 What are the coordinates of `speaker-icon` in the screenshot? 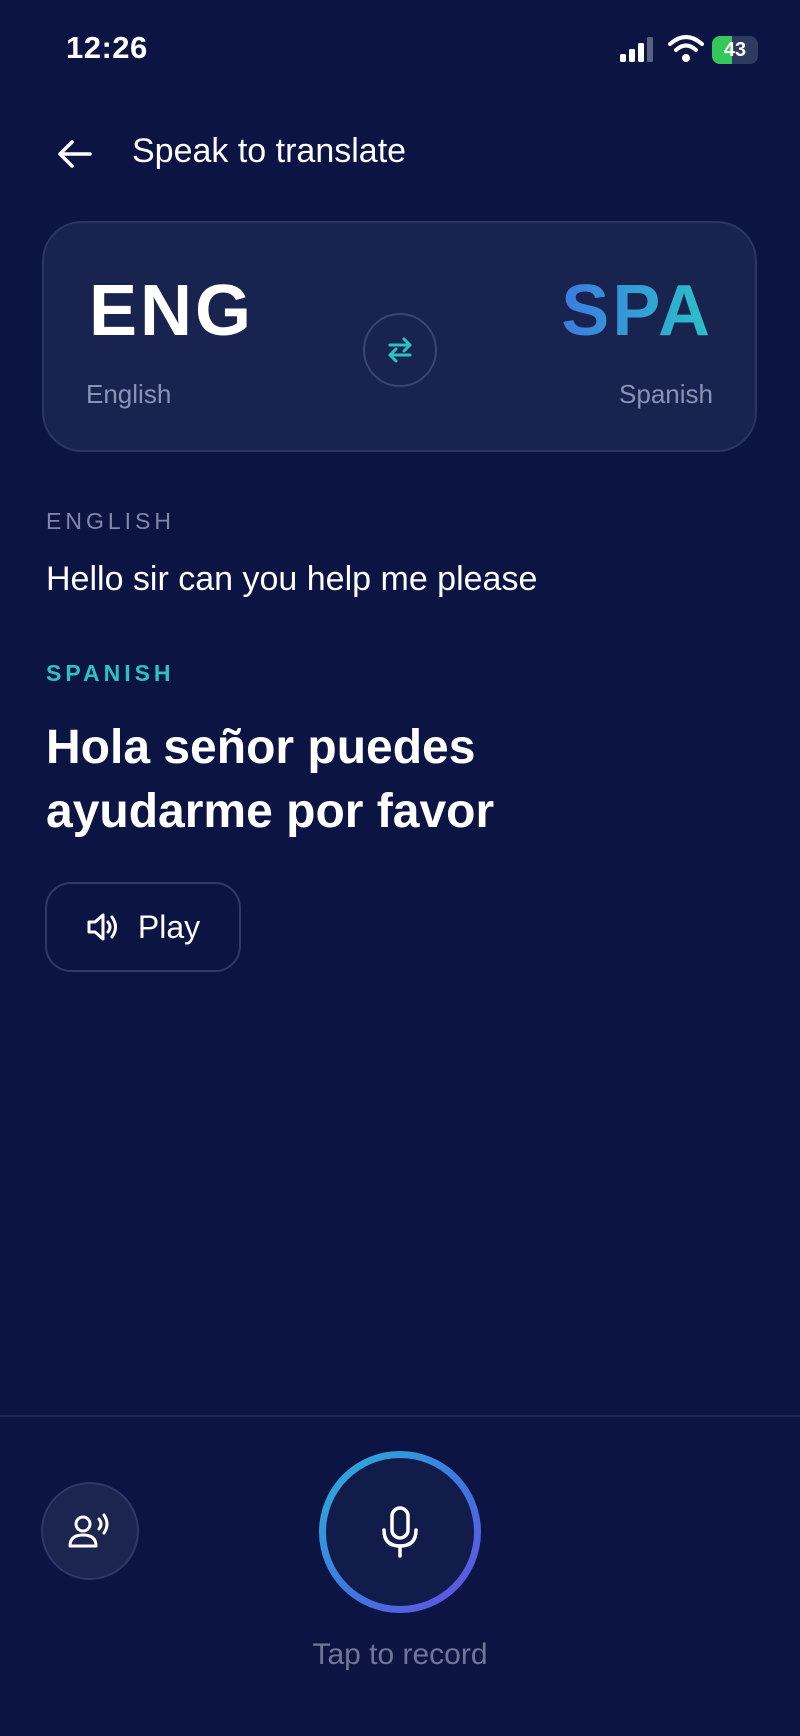 It's located at (102, 927).